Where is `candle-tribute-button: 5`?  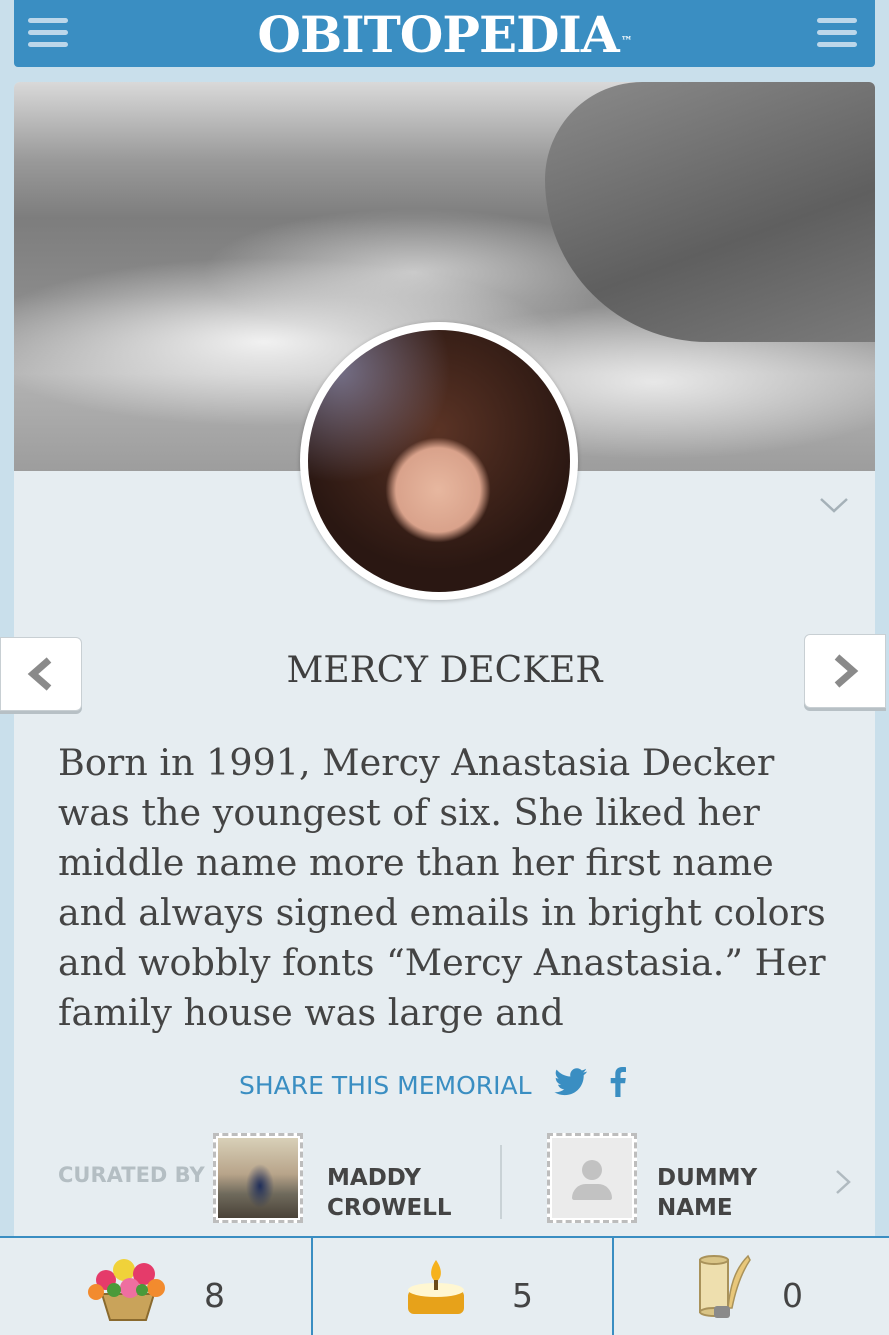
candle-tribute-button: 5 is located at coordinates (462, 1286).